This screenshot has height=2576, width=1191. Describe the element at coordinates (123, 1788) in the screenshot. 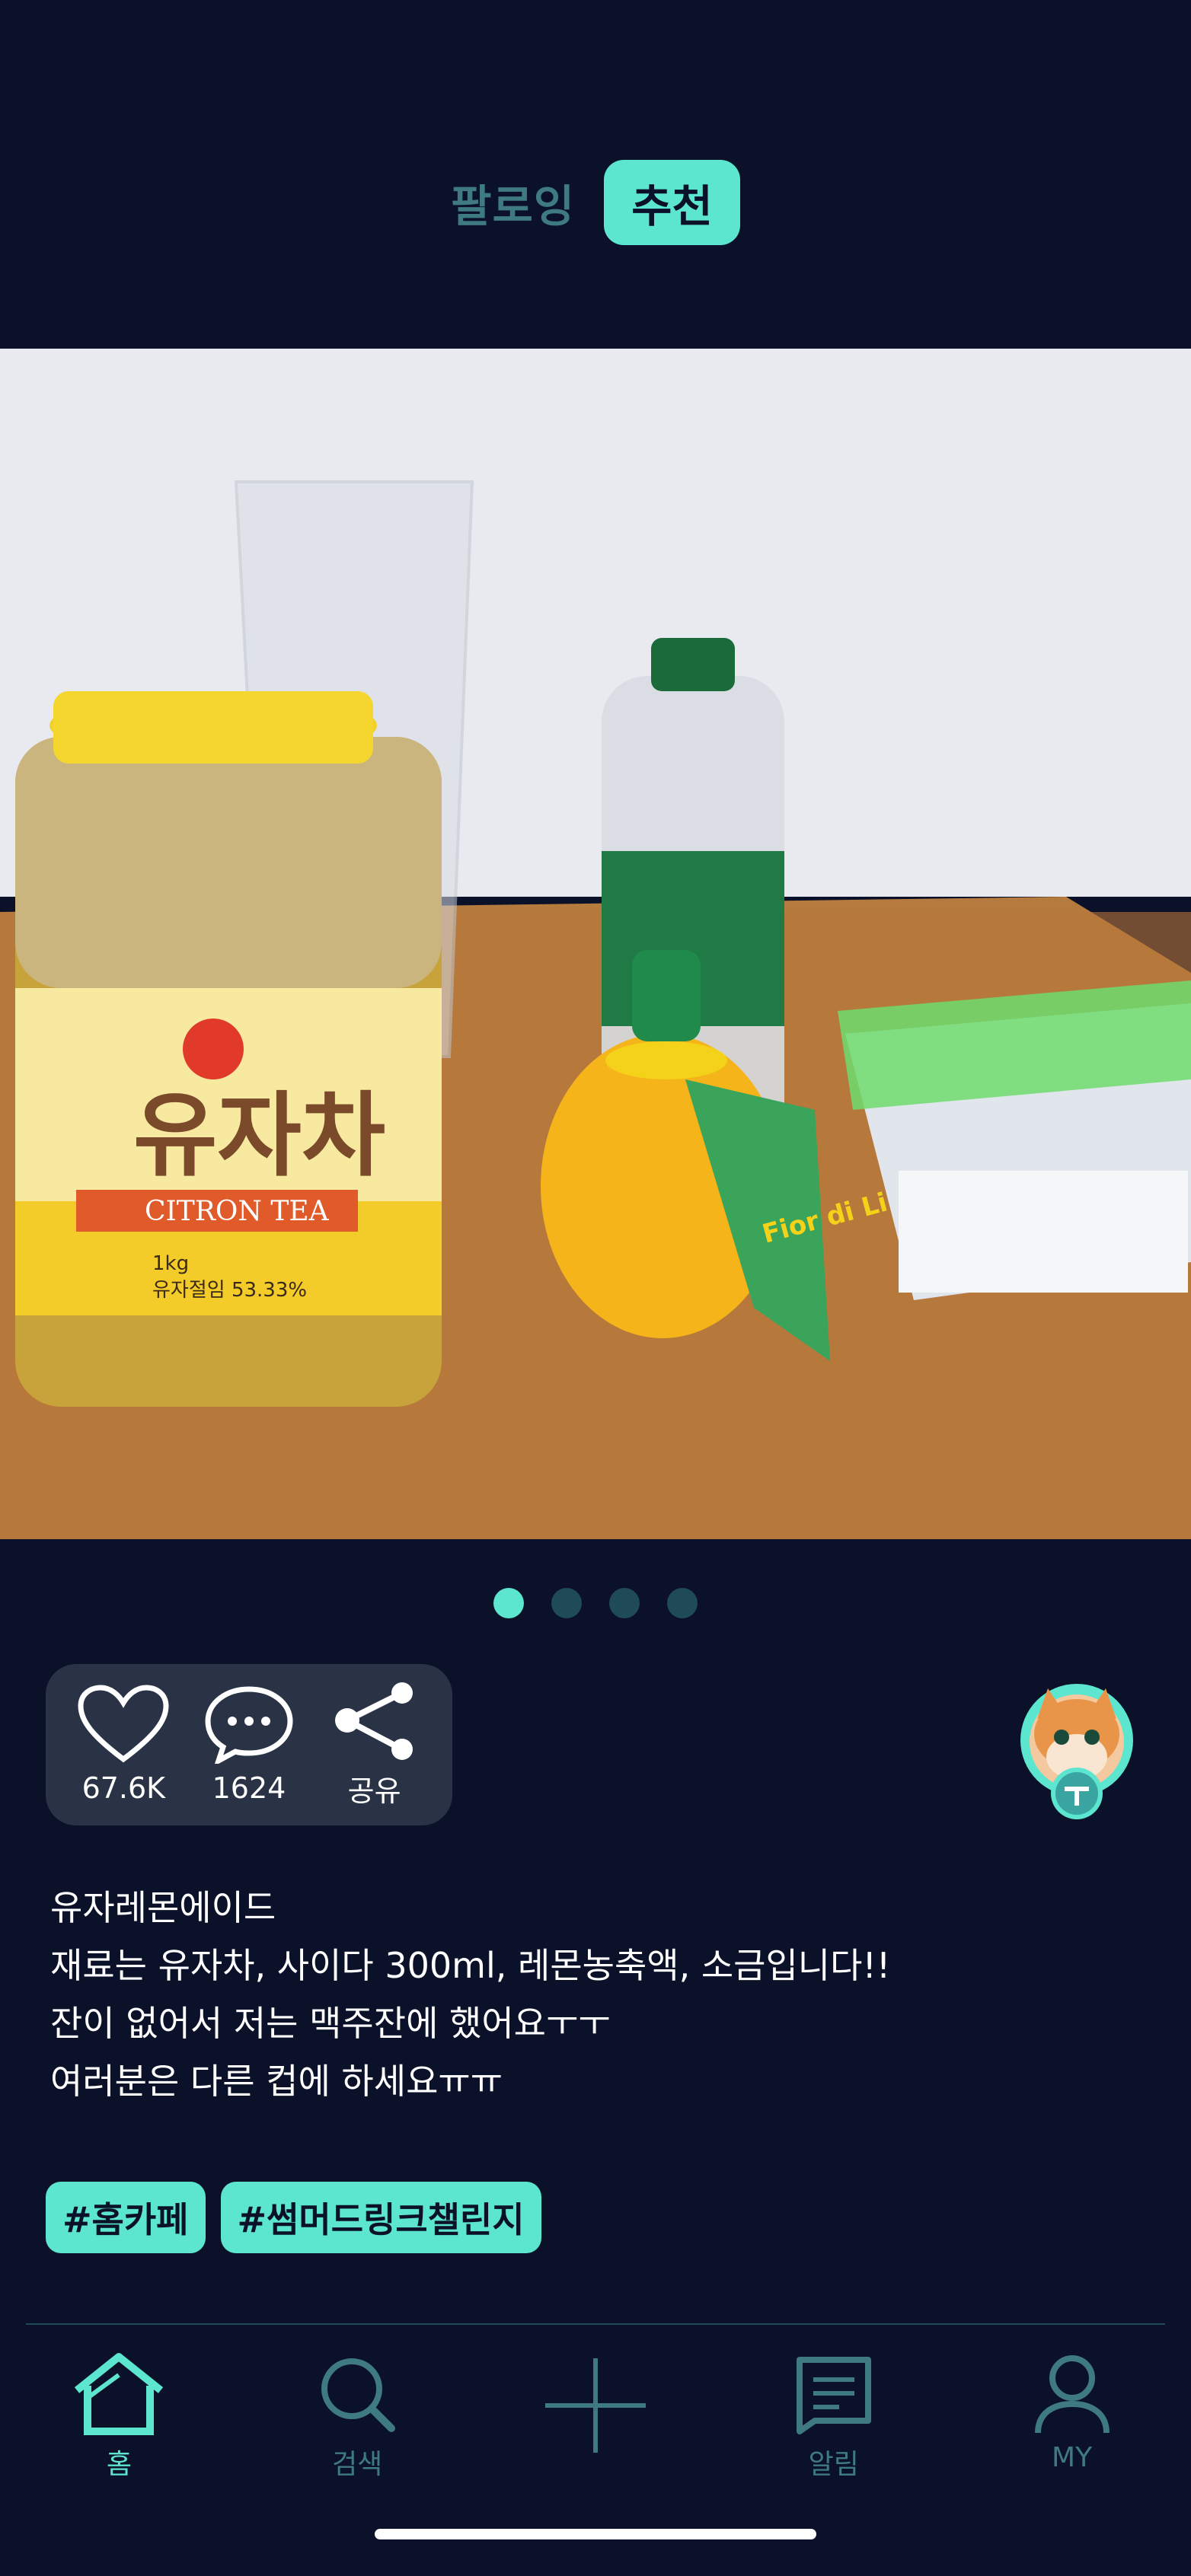

I see `like-count: 67.6K` at that location.